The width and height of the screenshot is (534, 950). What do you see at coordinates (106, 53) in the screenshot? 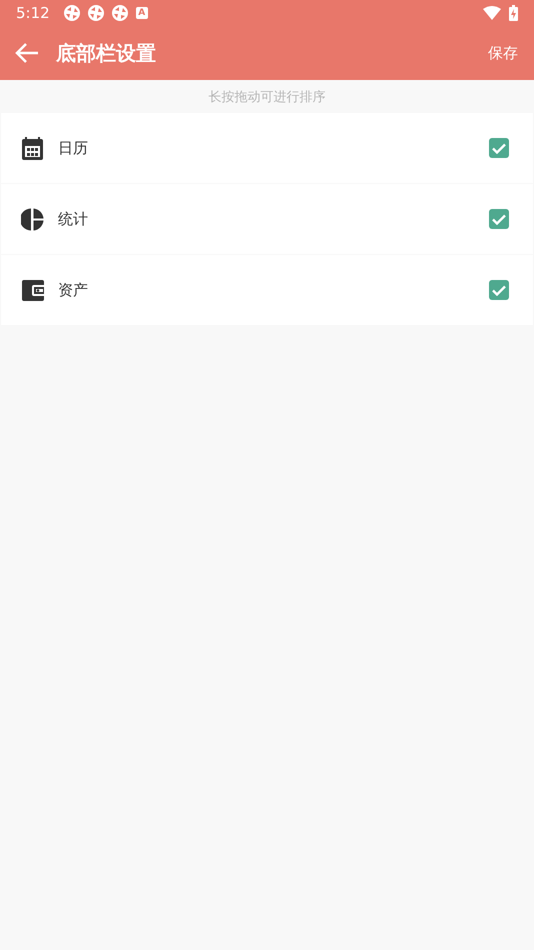
I see `page-title: 底部栏设置` at bounding box center [106, 53].